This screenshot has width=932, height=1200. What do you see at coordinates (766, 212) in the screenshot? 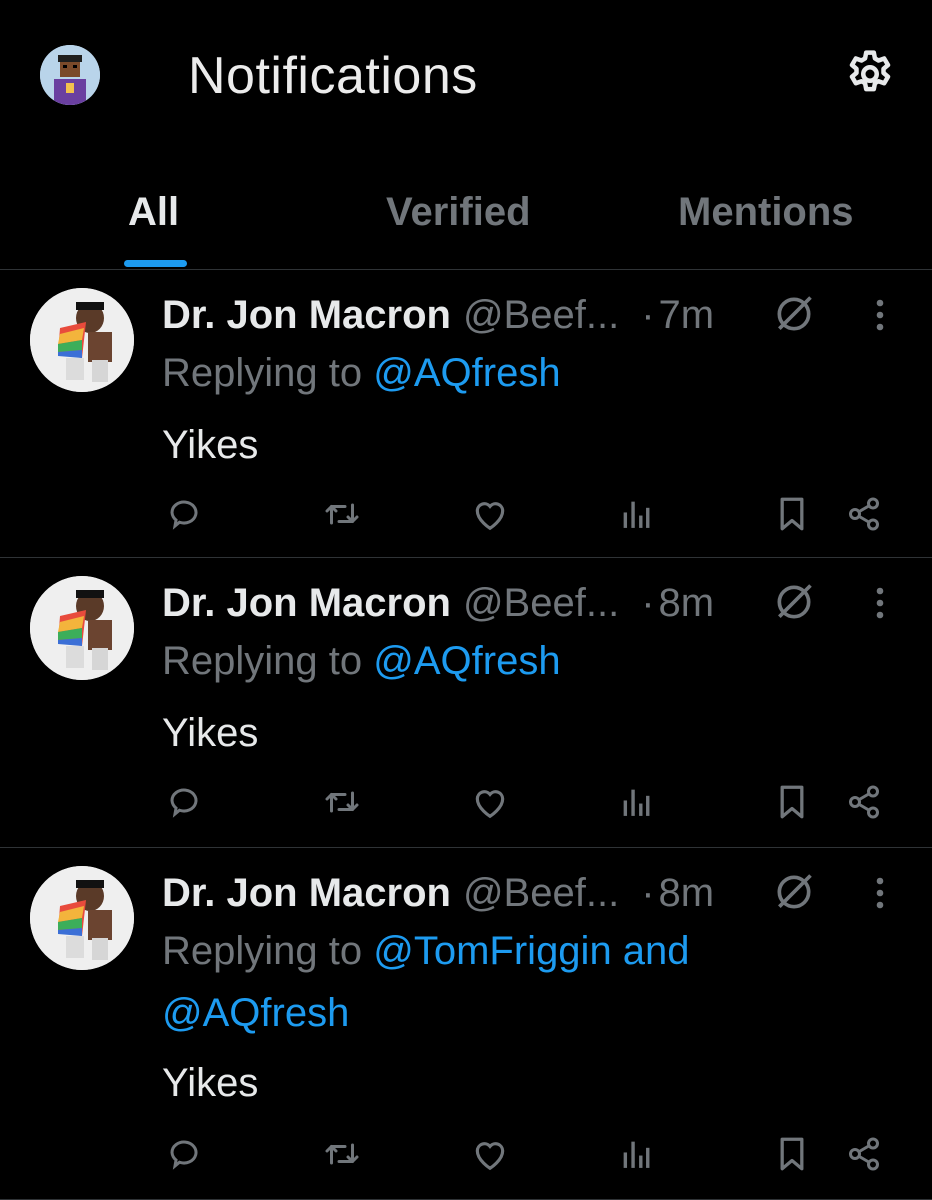
I see `tab-mentions: Mentions` at bounding box center [766, 212].